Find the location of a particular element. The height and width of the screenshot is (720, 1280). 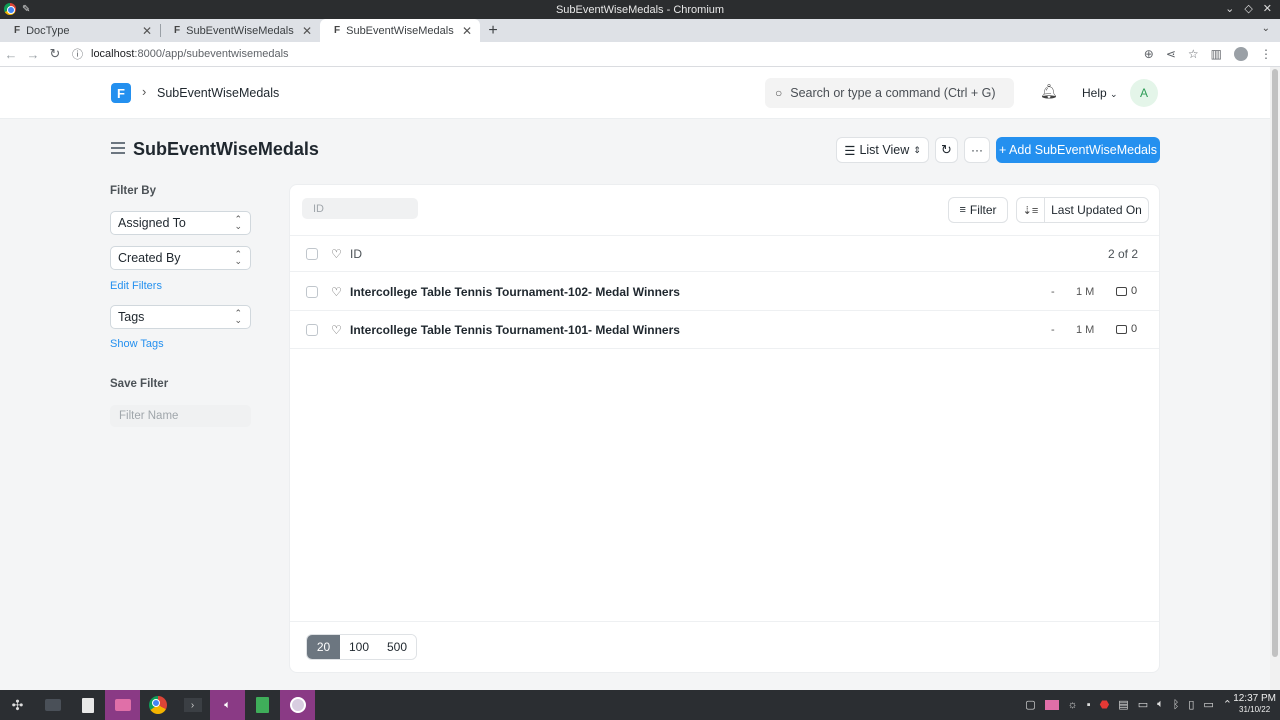

list-view-switcher: ☰ List View ⇕ is located at coordinates (882, 150).